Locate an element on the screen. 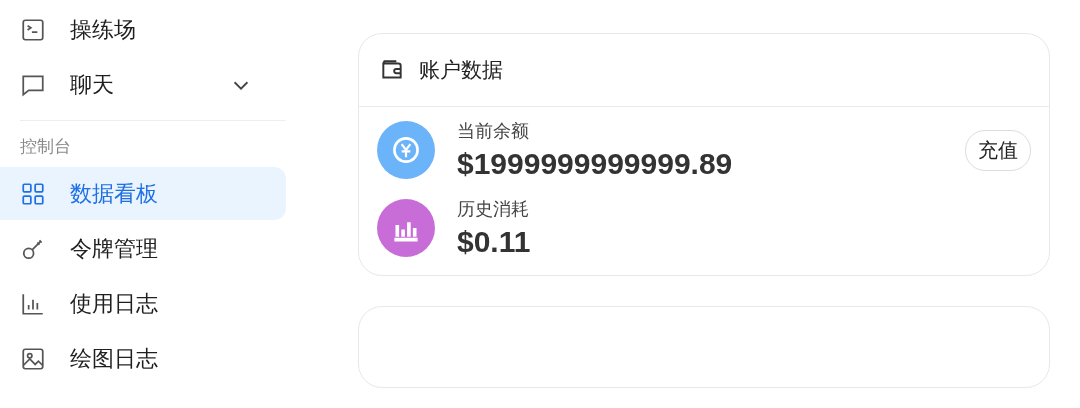 The height and width of the screenshot is (408, 1080). sidebar-item: 使用日志 is located at coordinates (143, 303).